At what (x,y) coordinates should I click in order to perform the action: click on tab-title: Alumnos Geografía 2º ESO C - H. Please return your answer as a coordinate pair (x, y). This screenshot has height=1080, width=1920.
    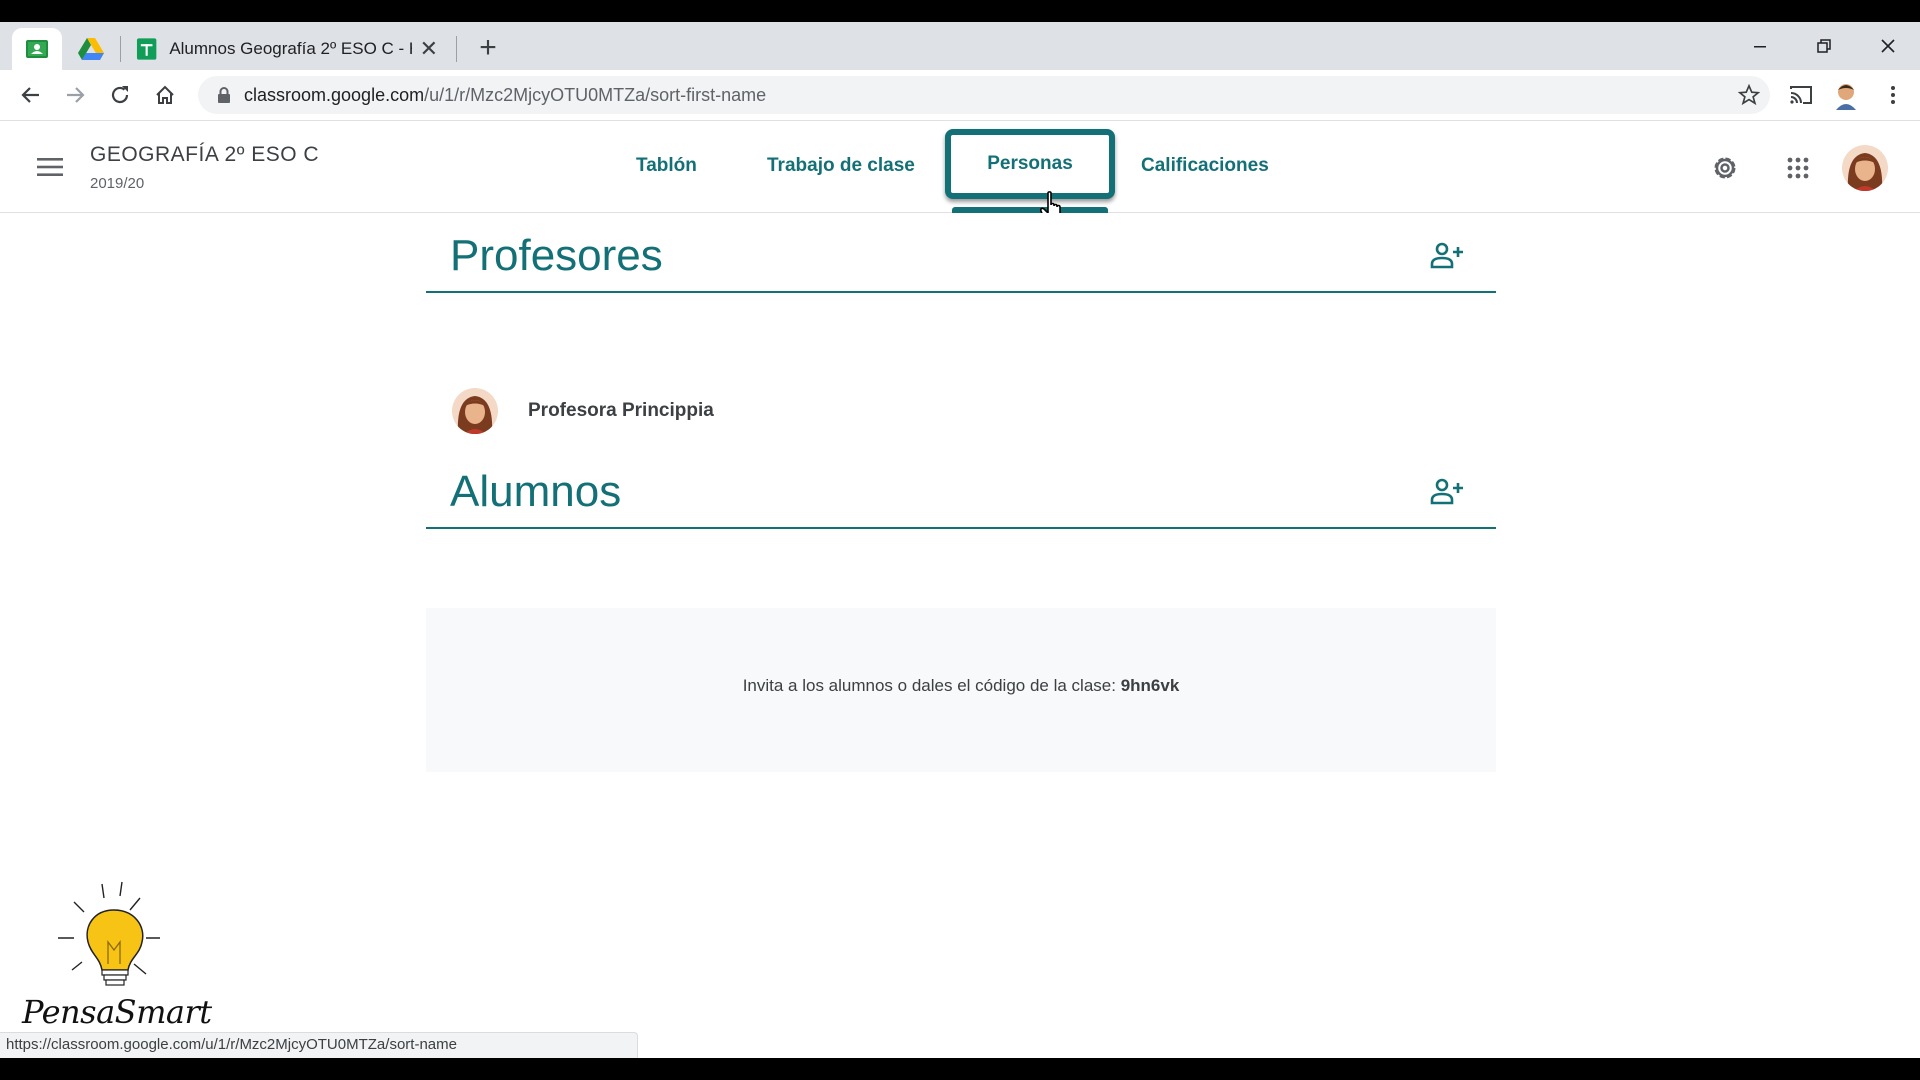
    Looking at the image, I should click on (290, 48).